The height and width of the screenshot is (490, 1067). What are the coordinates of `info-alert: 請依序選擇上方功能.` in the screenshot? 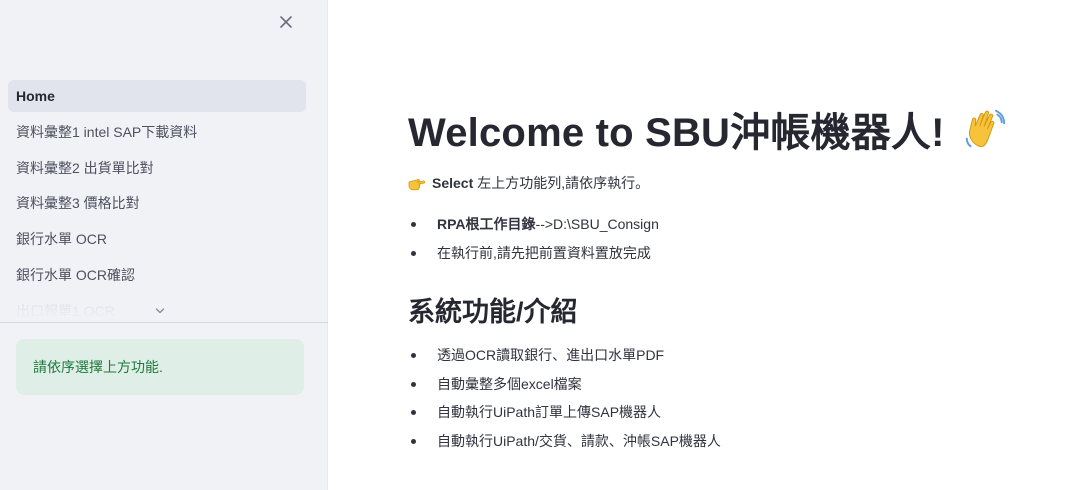 It's located at (160, 367).